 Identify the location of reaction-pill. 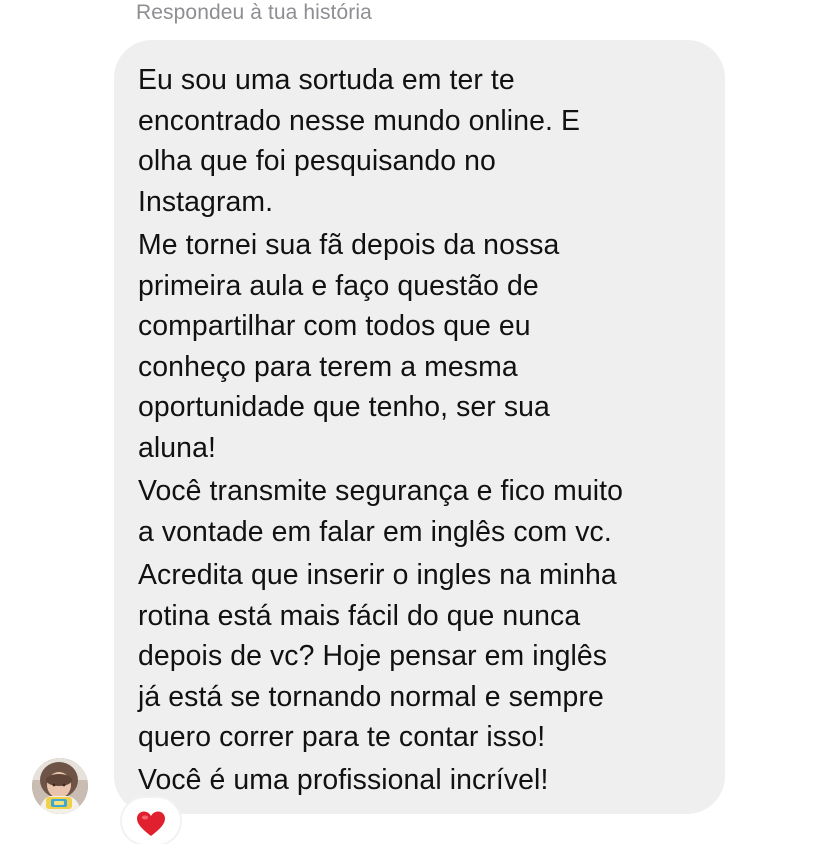
(151, 821).